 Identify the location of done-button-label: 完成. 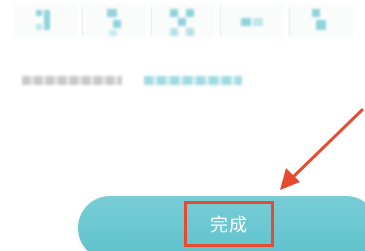
(229, 225).